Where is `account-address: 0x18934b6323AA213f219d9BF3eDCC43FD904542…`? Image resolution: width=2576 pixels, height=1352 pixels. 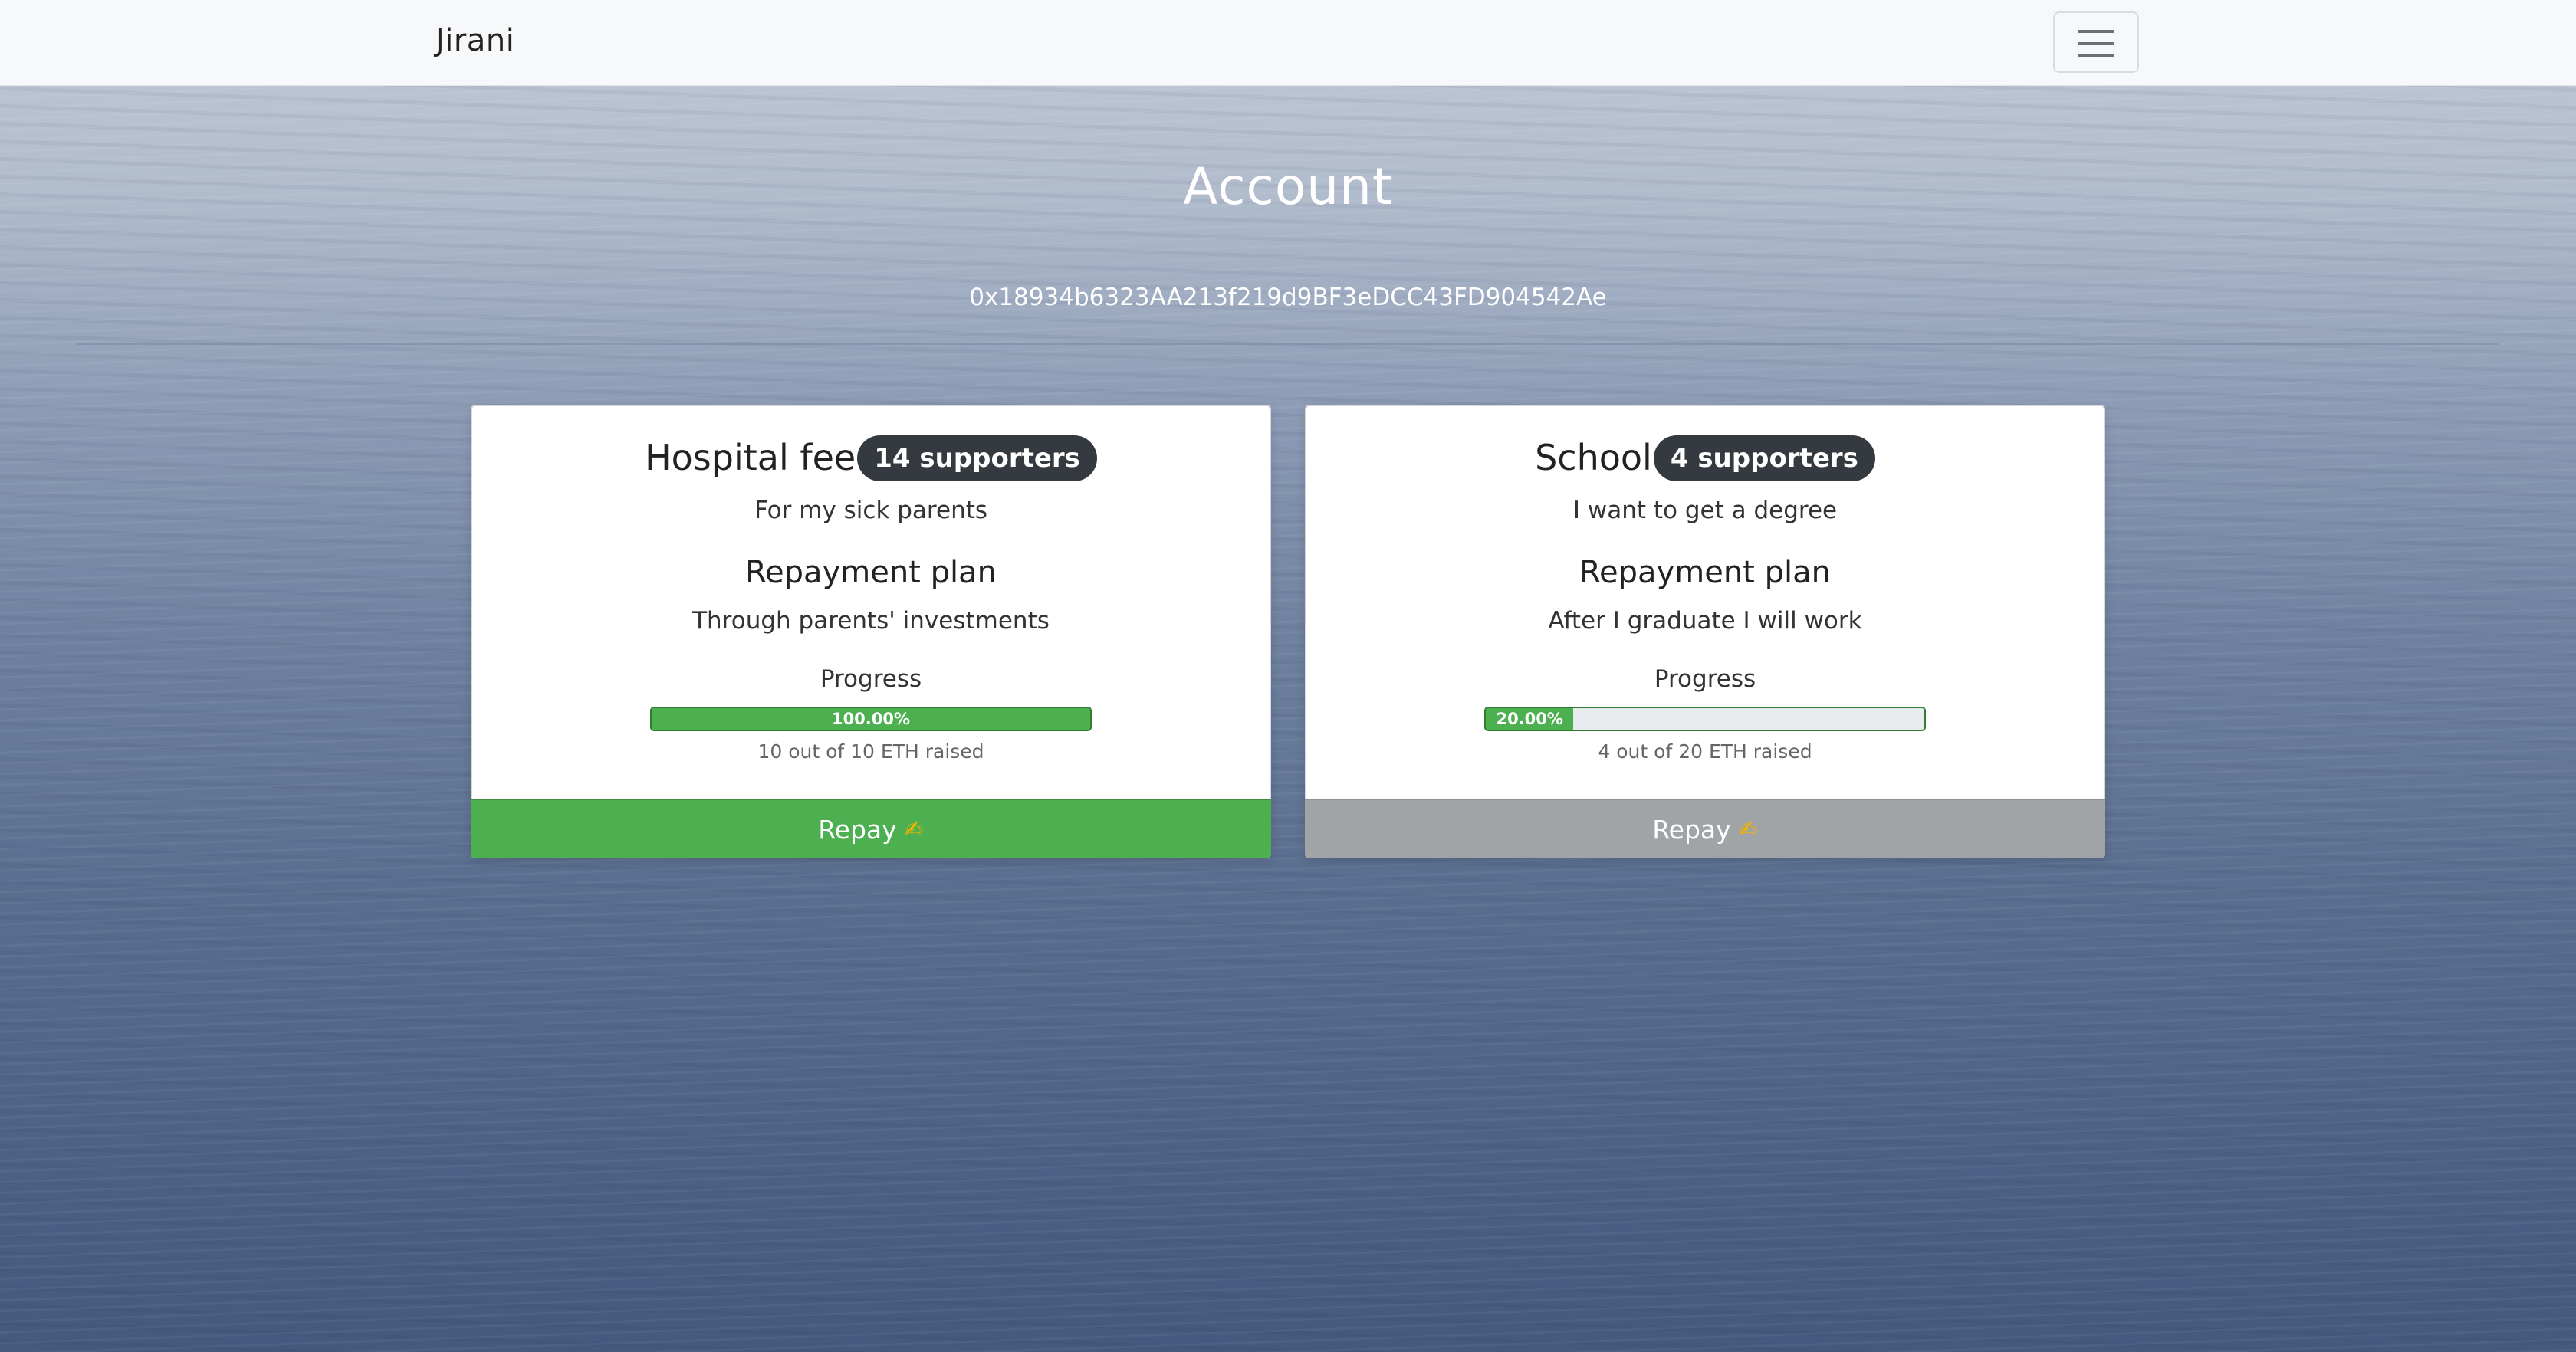
account-address: 0x18934b6323AA213f219d9BF3eDCC43FD904542… is located at coordinates (1288, 297).